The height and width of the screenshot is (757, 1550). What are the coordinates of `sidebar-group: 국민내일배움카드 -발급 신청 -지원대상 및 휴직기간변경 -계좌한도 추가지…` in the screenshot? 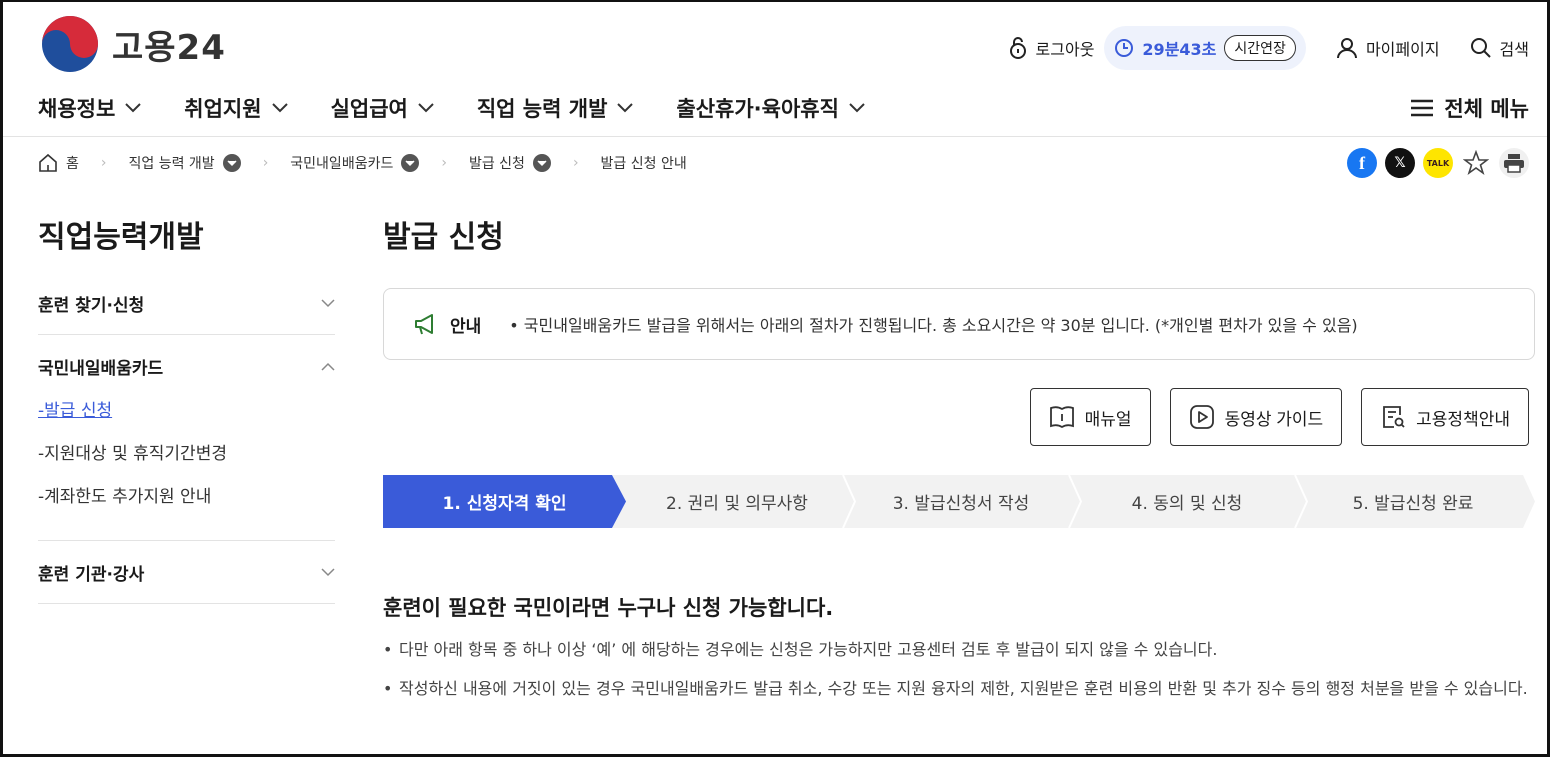 It's located at (186, 438).